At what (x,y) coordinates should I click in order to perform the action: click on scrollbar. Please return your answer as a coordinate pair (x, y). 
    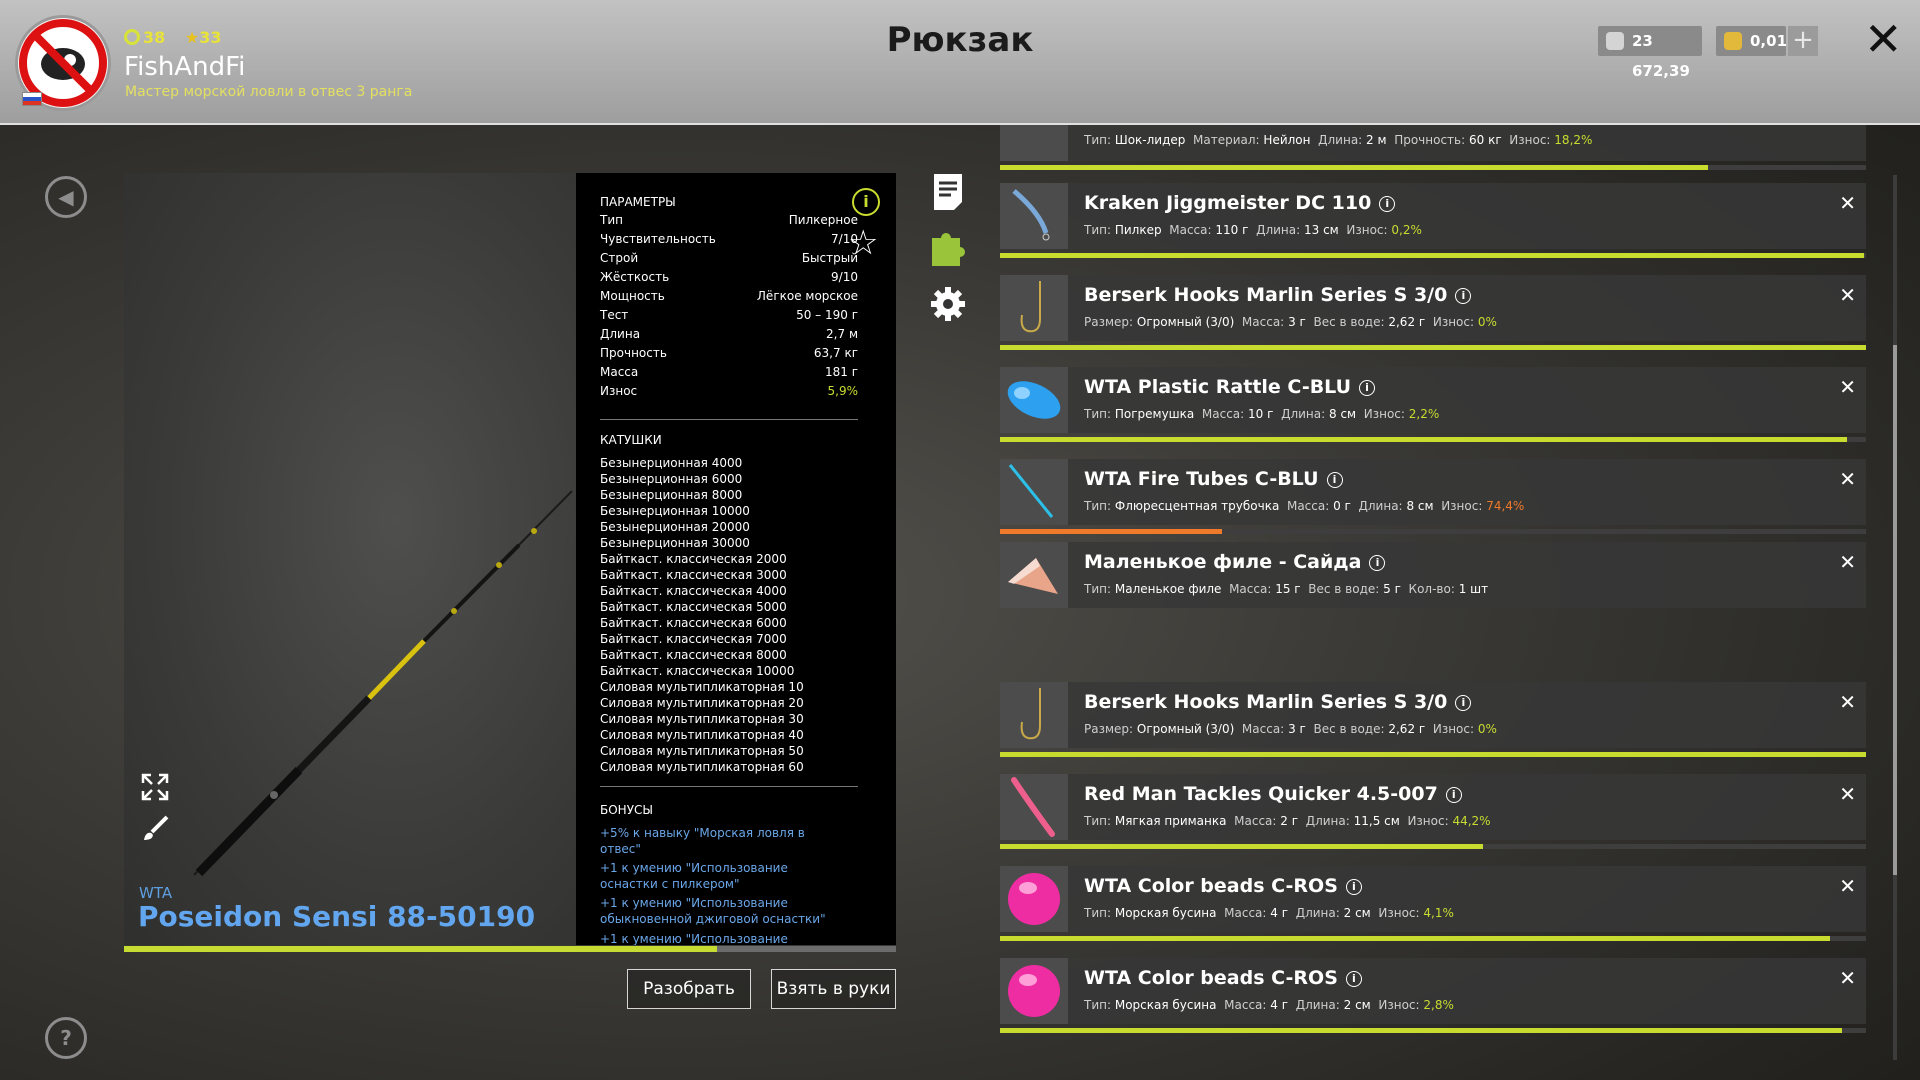
    Looking at the image, I should click on (1895, 617).